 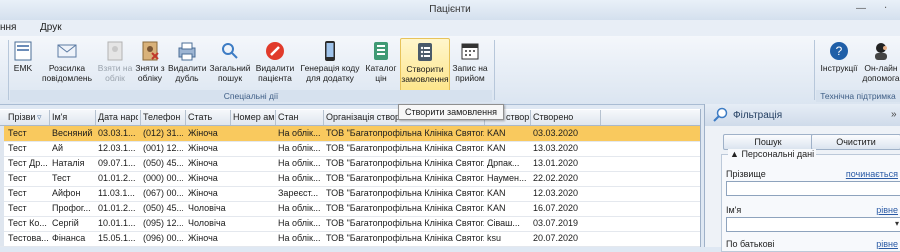 I want to click on general-search-button: Загальний пошук, so click(x=230, y=64).